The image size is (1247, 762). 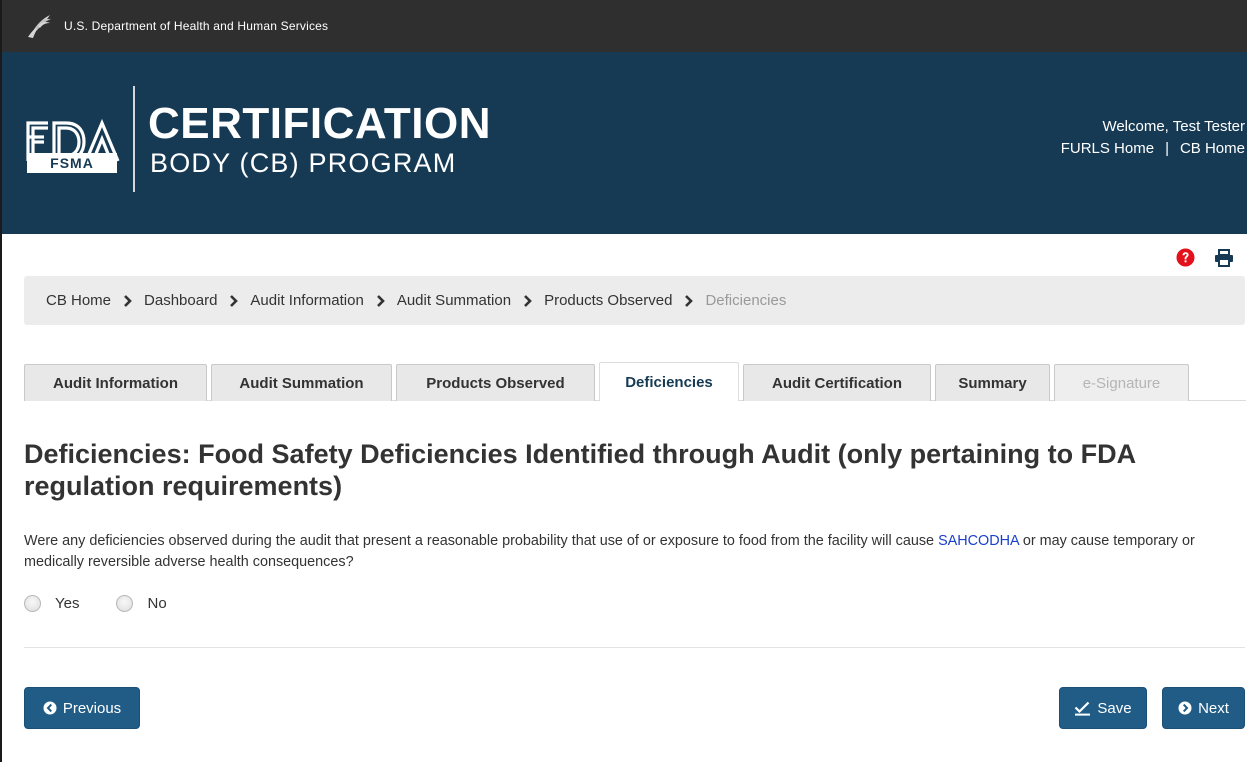 What do you see at coordinates (50, 708) in the screenshot?
I see `chevron-circle-left-icon` at bounding box center [50, 708].